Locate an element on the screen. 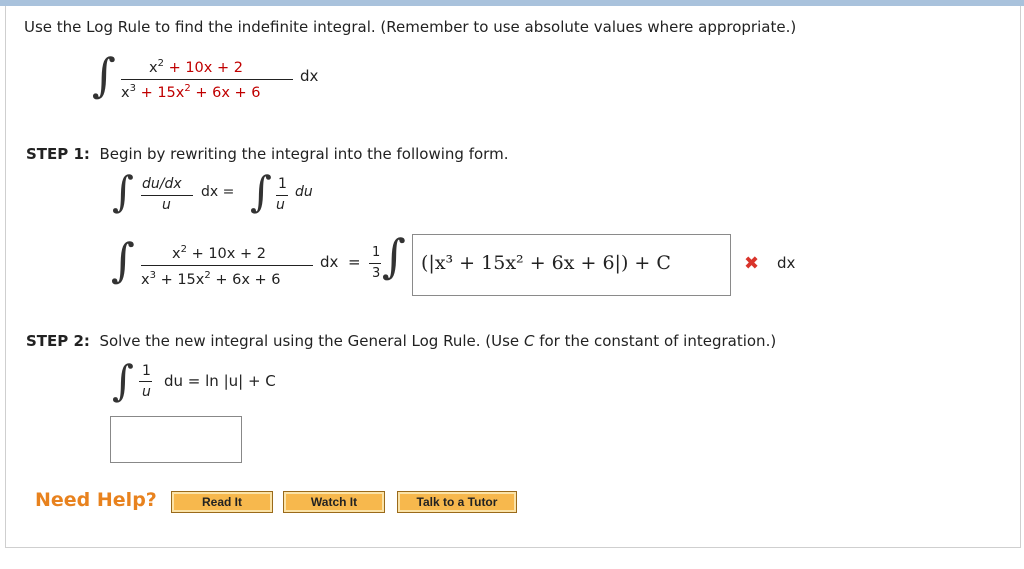 The width and height of the screenshot is (1024, 569). form-integral-sign: ∫ is located at coordinates (123, 191).